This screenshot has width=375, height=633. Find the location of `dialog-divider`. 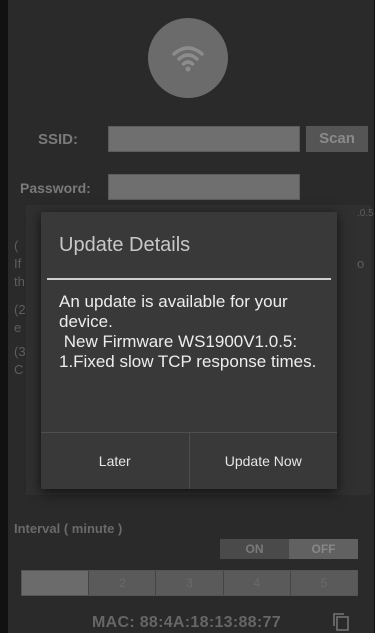

dialog-divider is located at coordinates (189, 279).